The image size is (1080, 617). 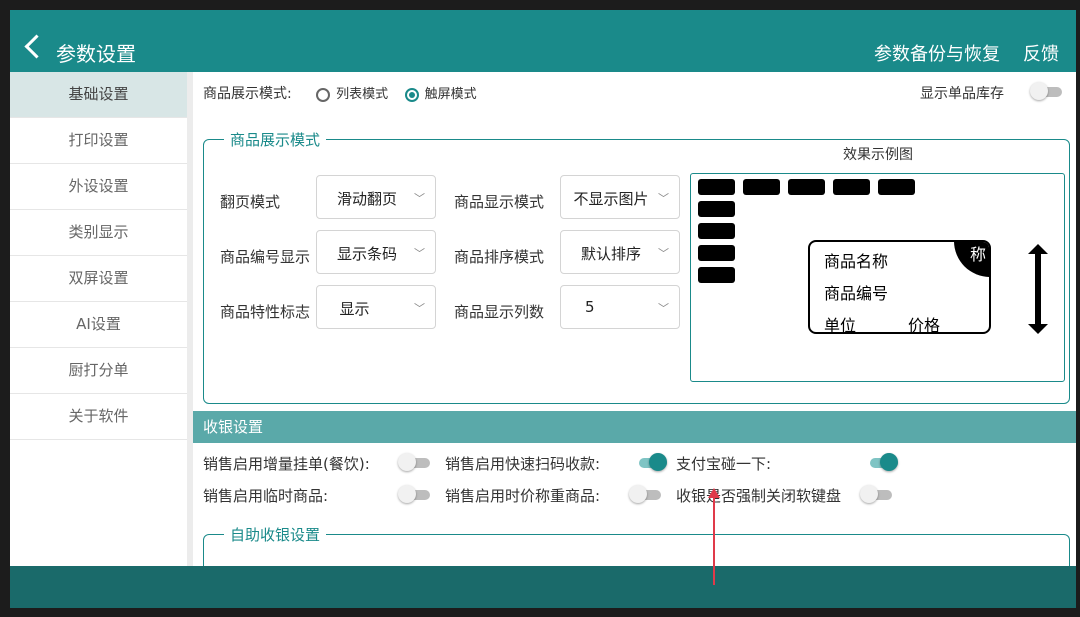 I want to click on radio-on-icon, so click(x=411, y=95).